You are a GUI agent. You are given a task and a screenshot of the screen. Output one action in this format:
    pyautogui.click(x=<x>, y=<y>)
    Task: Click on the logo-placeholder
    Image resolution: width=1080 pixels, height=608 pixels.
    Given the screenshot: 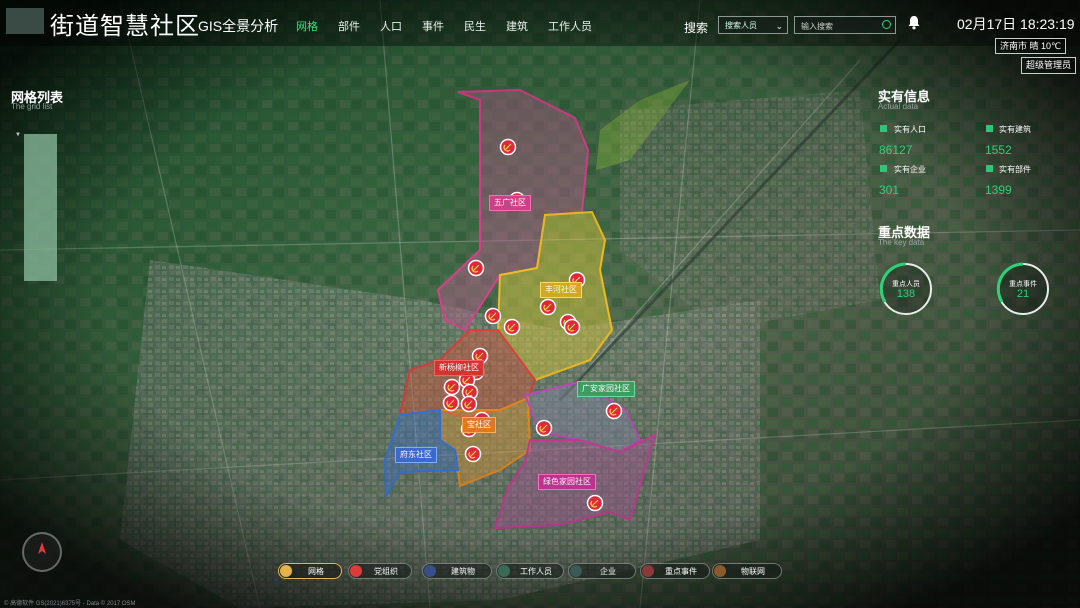 What is the action you would take?
    pyautogui.click(x=25, y=21)
    